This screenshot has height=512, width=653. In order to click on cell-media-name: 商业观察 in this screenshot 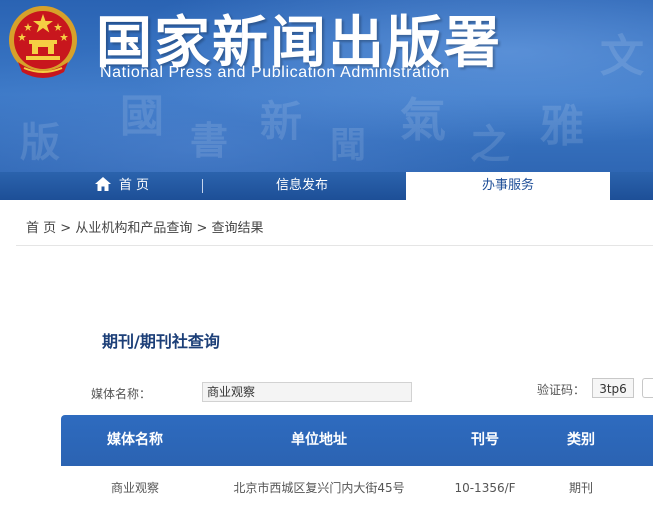, I will do `click(134, 488)`.